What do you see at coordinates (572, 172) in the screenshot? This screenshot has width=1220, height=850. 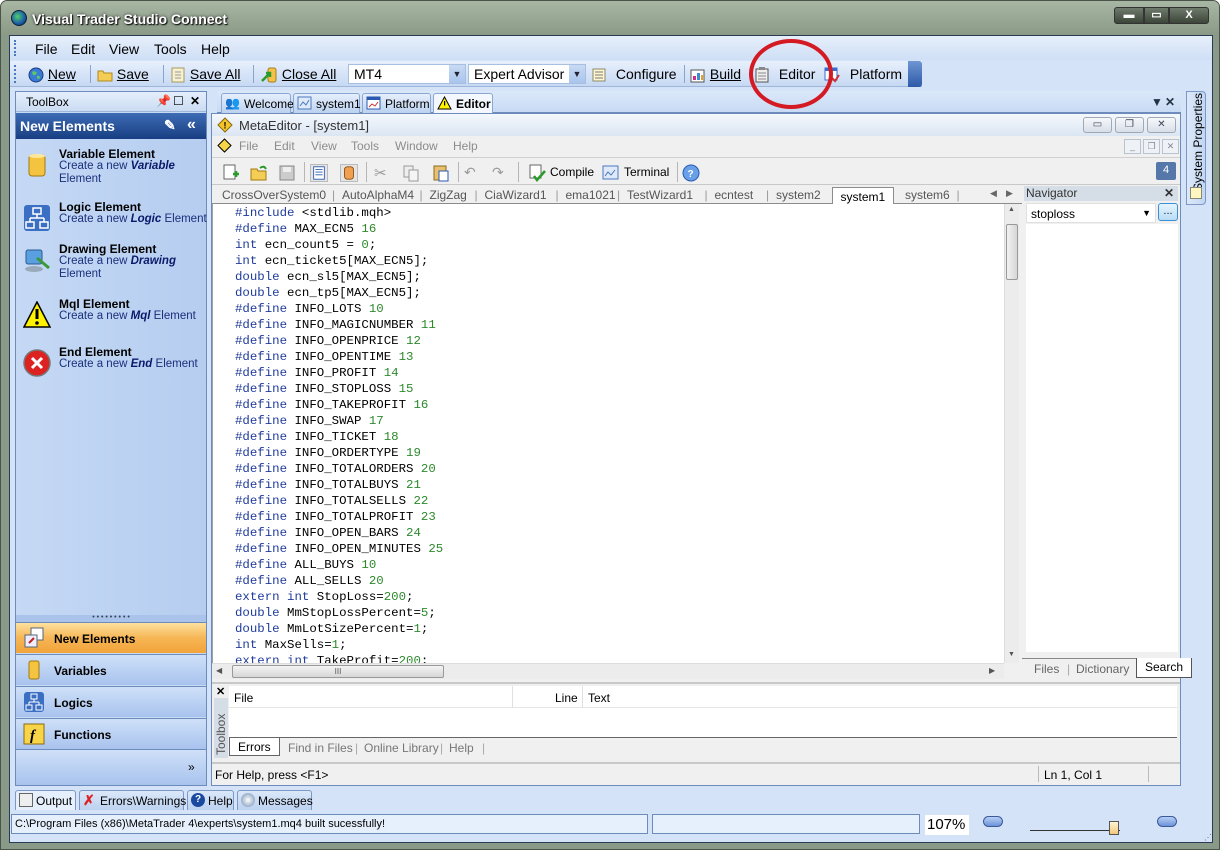 I see `compile-button: Compile` at bounding box center [572, 172].